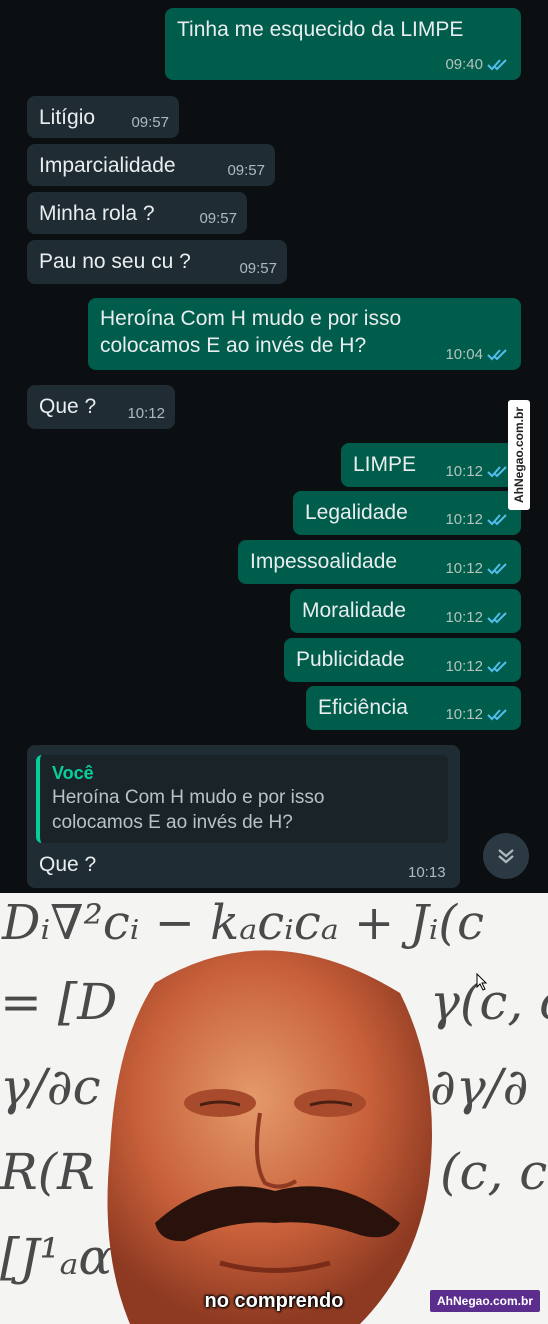 Image resolution: width=548 pixels, height=1324 pixels. Describe the element at coordinates (107, 165) in the screenshot. I see `message-text: Imparcialidade` at that location.